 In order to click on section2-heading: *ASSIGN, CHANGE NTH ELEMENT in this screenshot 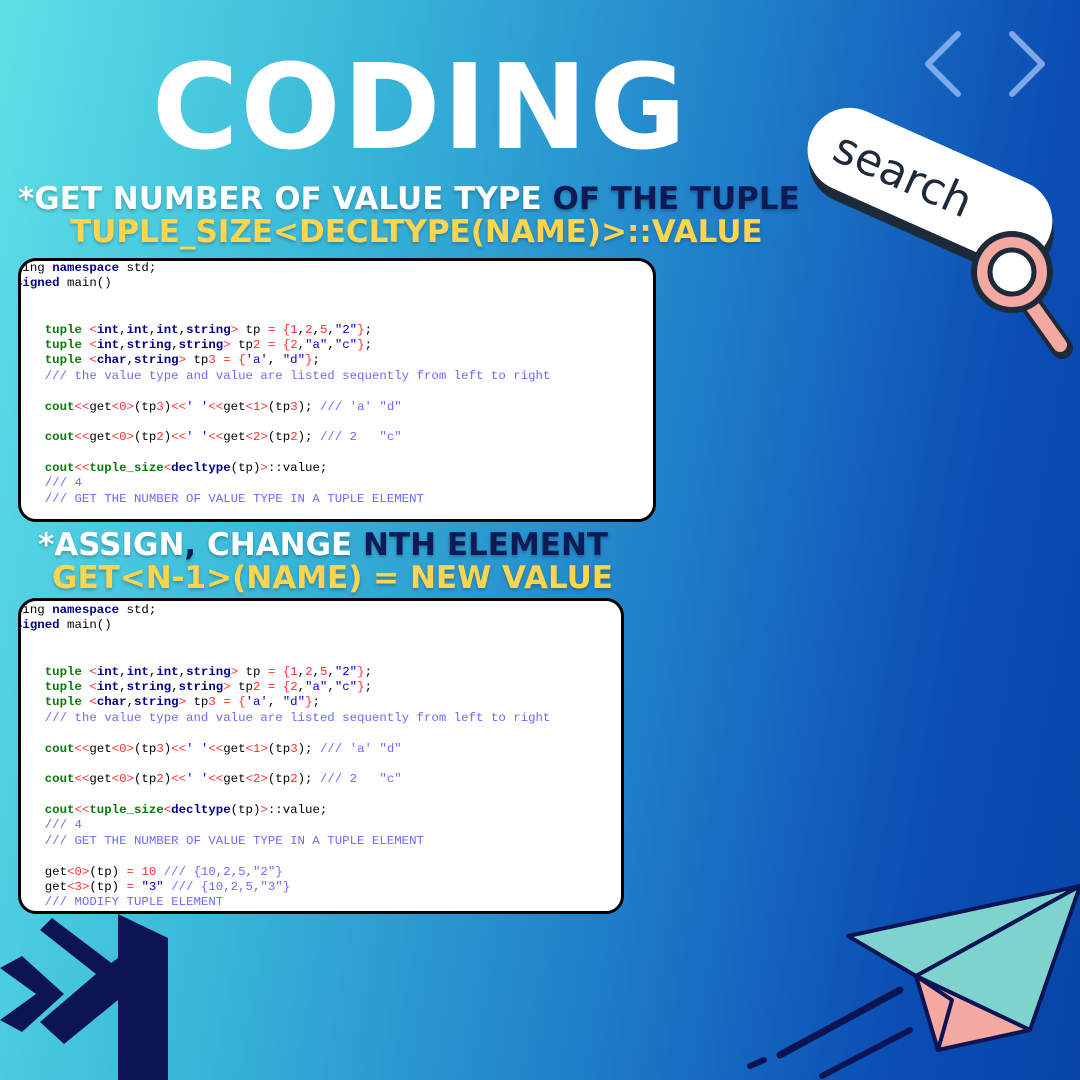, I will do `click(323, 545)`.